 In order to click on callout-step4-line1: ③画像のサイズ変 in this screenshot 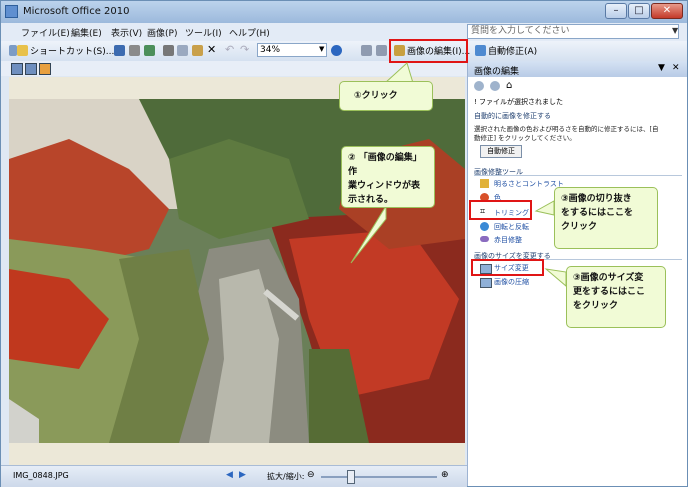, I will do `click(608, 278)`.